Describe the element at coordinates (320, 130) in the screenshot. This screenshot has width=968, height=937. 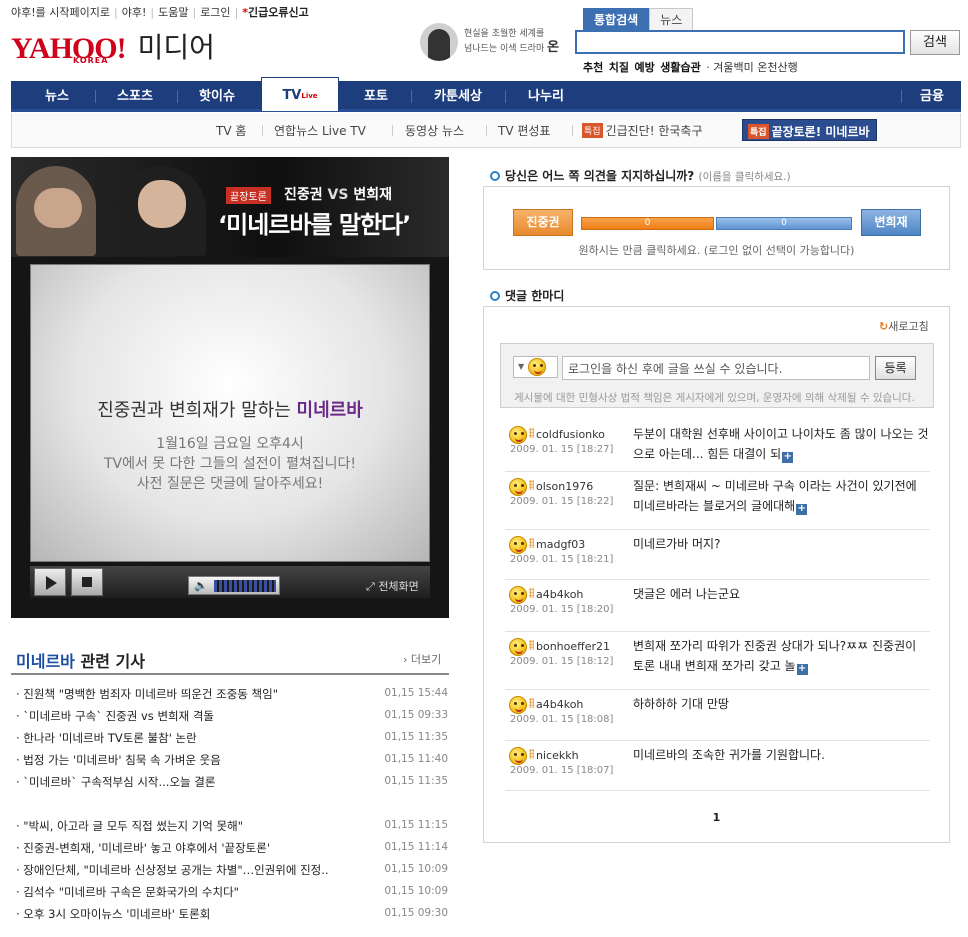
I see `subnav-live-tv: 연합뉴스 Live TV` at that location.